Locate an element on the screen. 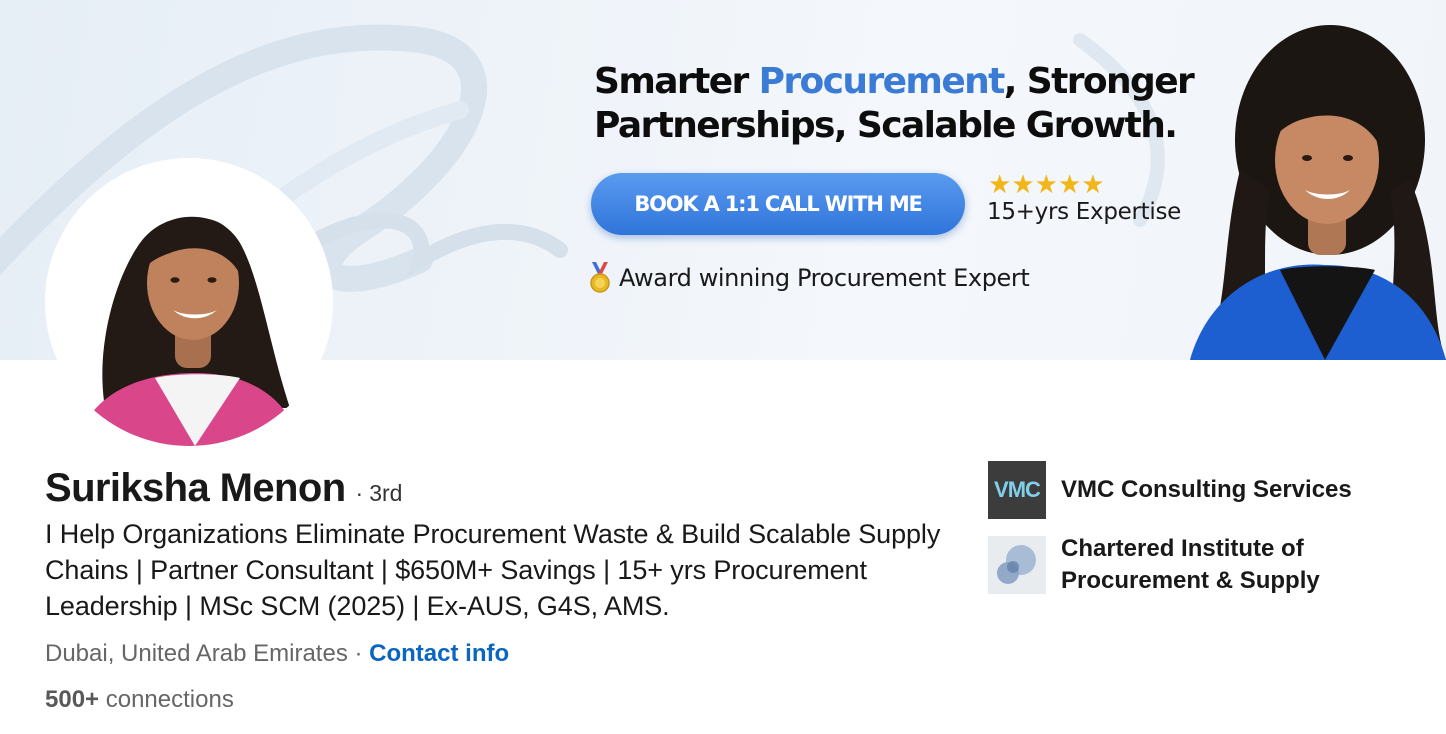  avatar-image is located at coordinates (189, 302).